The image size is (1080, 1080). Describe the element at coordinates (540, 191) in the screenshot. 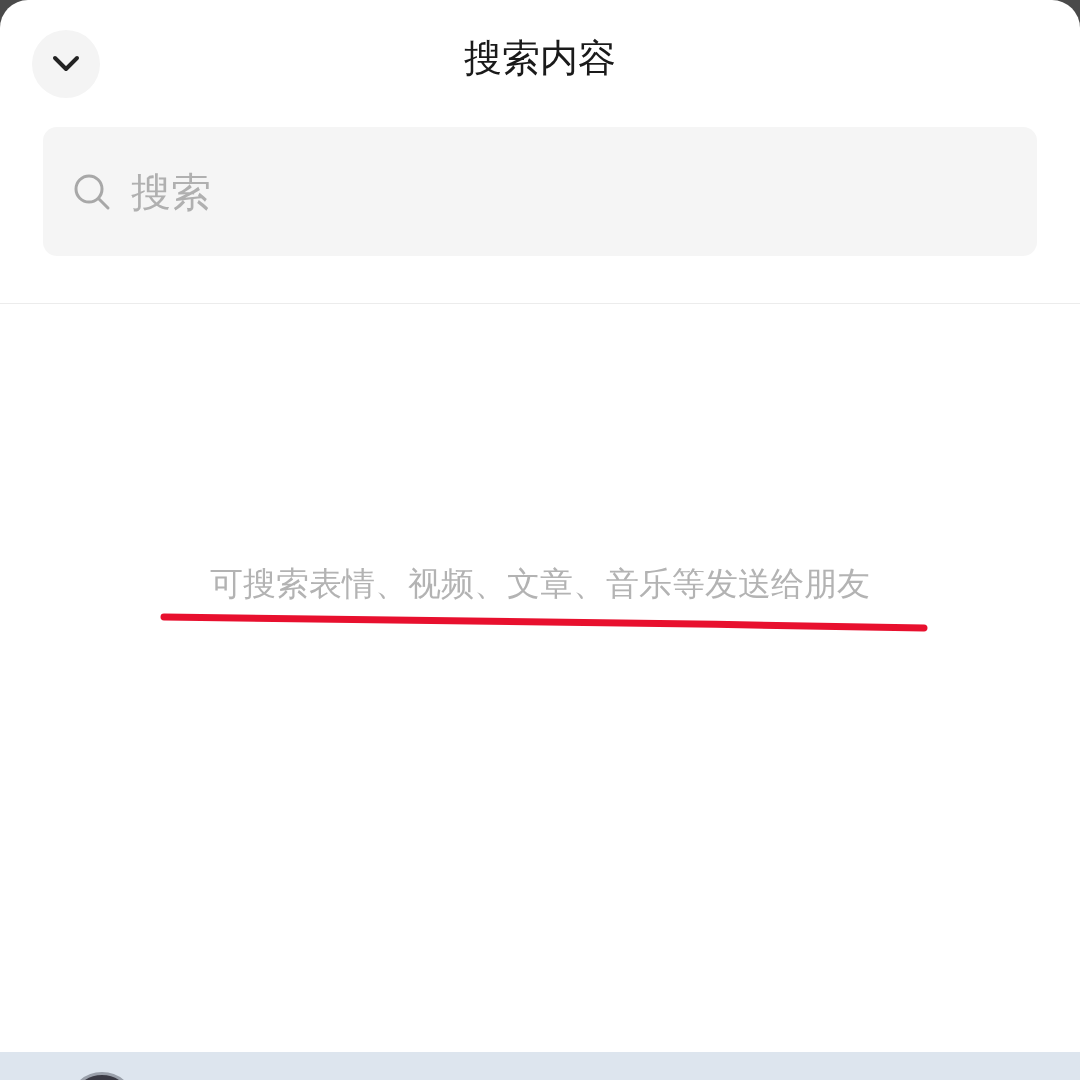

I see `search-field: 搜索` at that location.